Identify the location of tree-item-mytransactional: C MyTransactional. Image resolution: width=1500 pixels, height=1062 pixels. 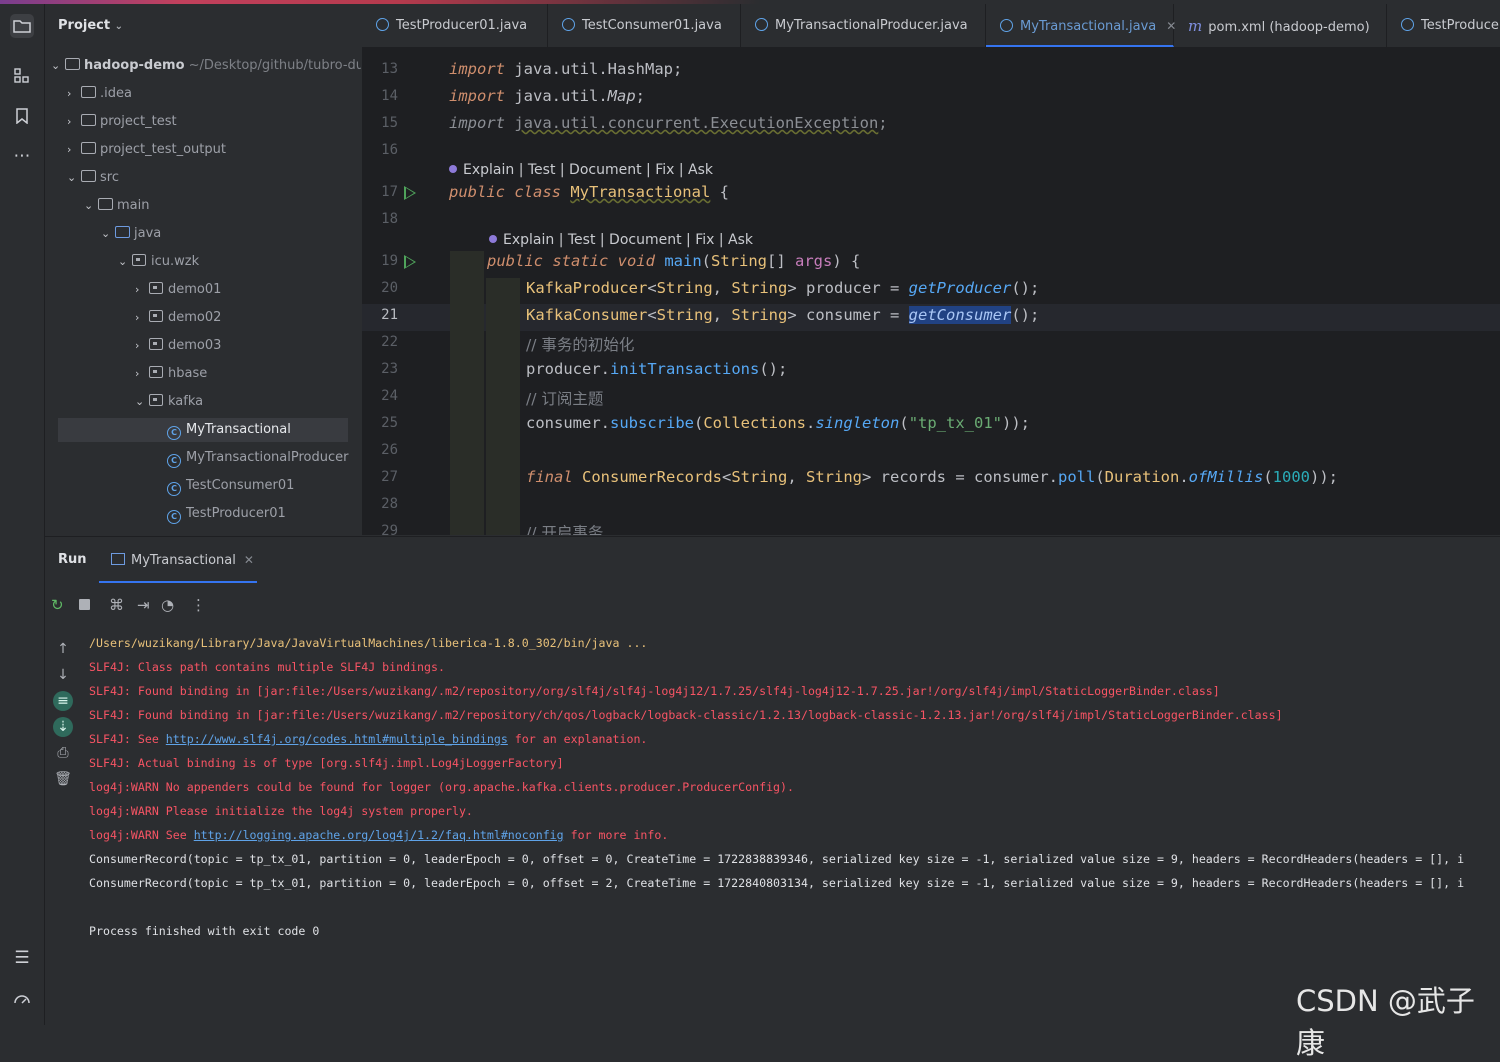
(203, 430).